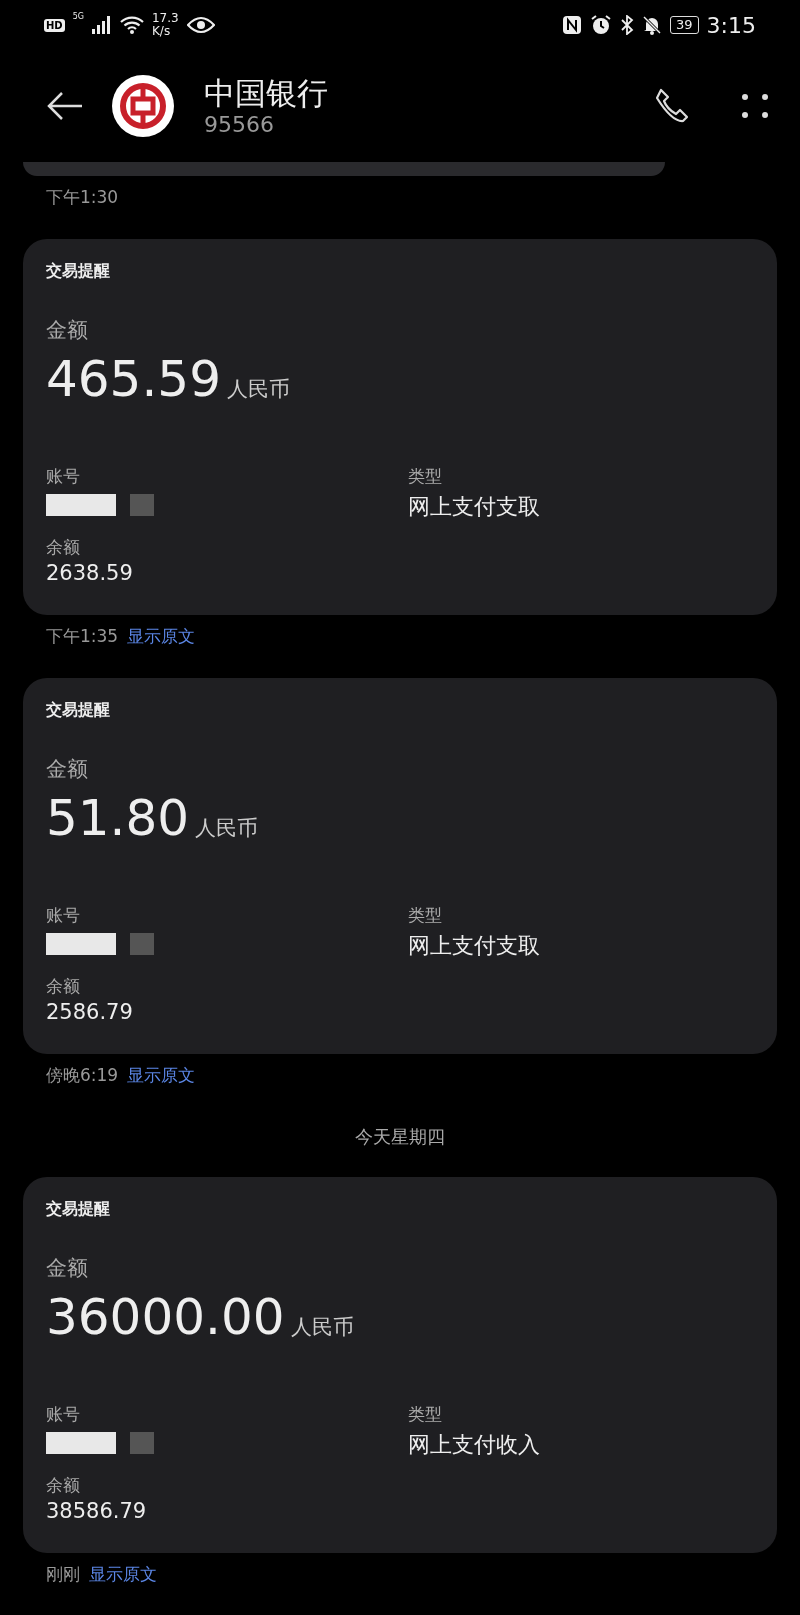  What do you see at coordinates (97, 1511) in the screenshot?
I see `field-value: 38586.79` at bounding box center [97, 1511].